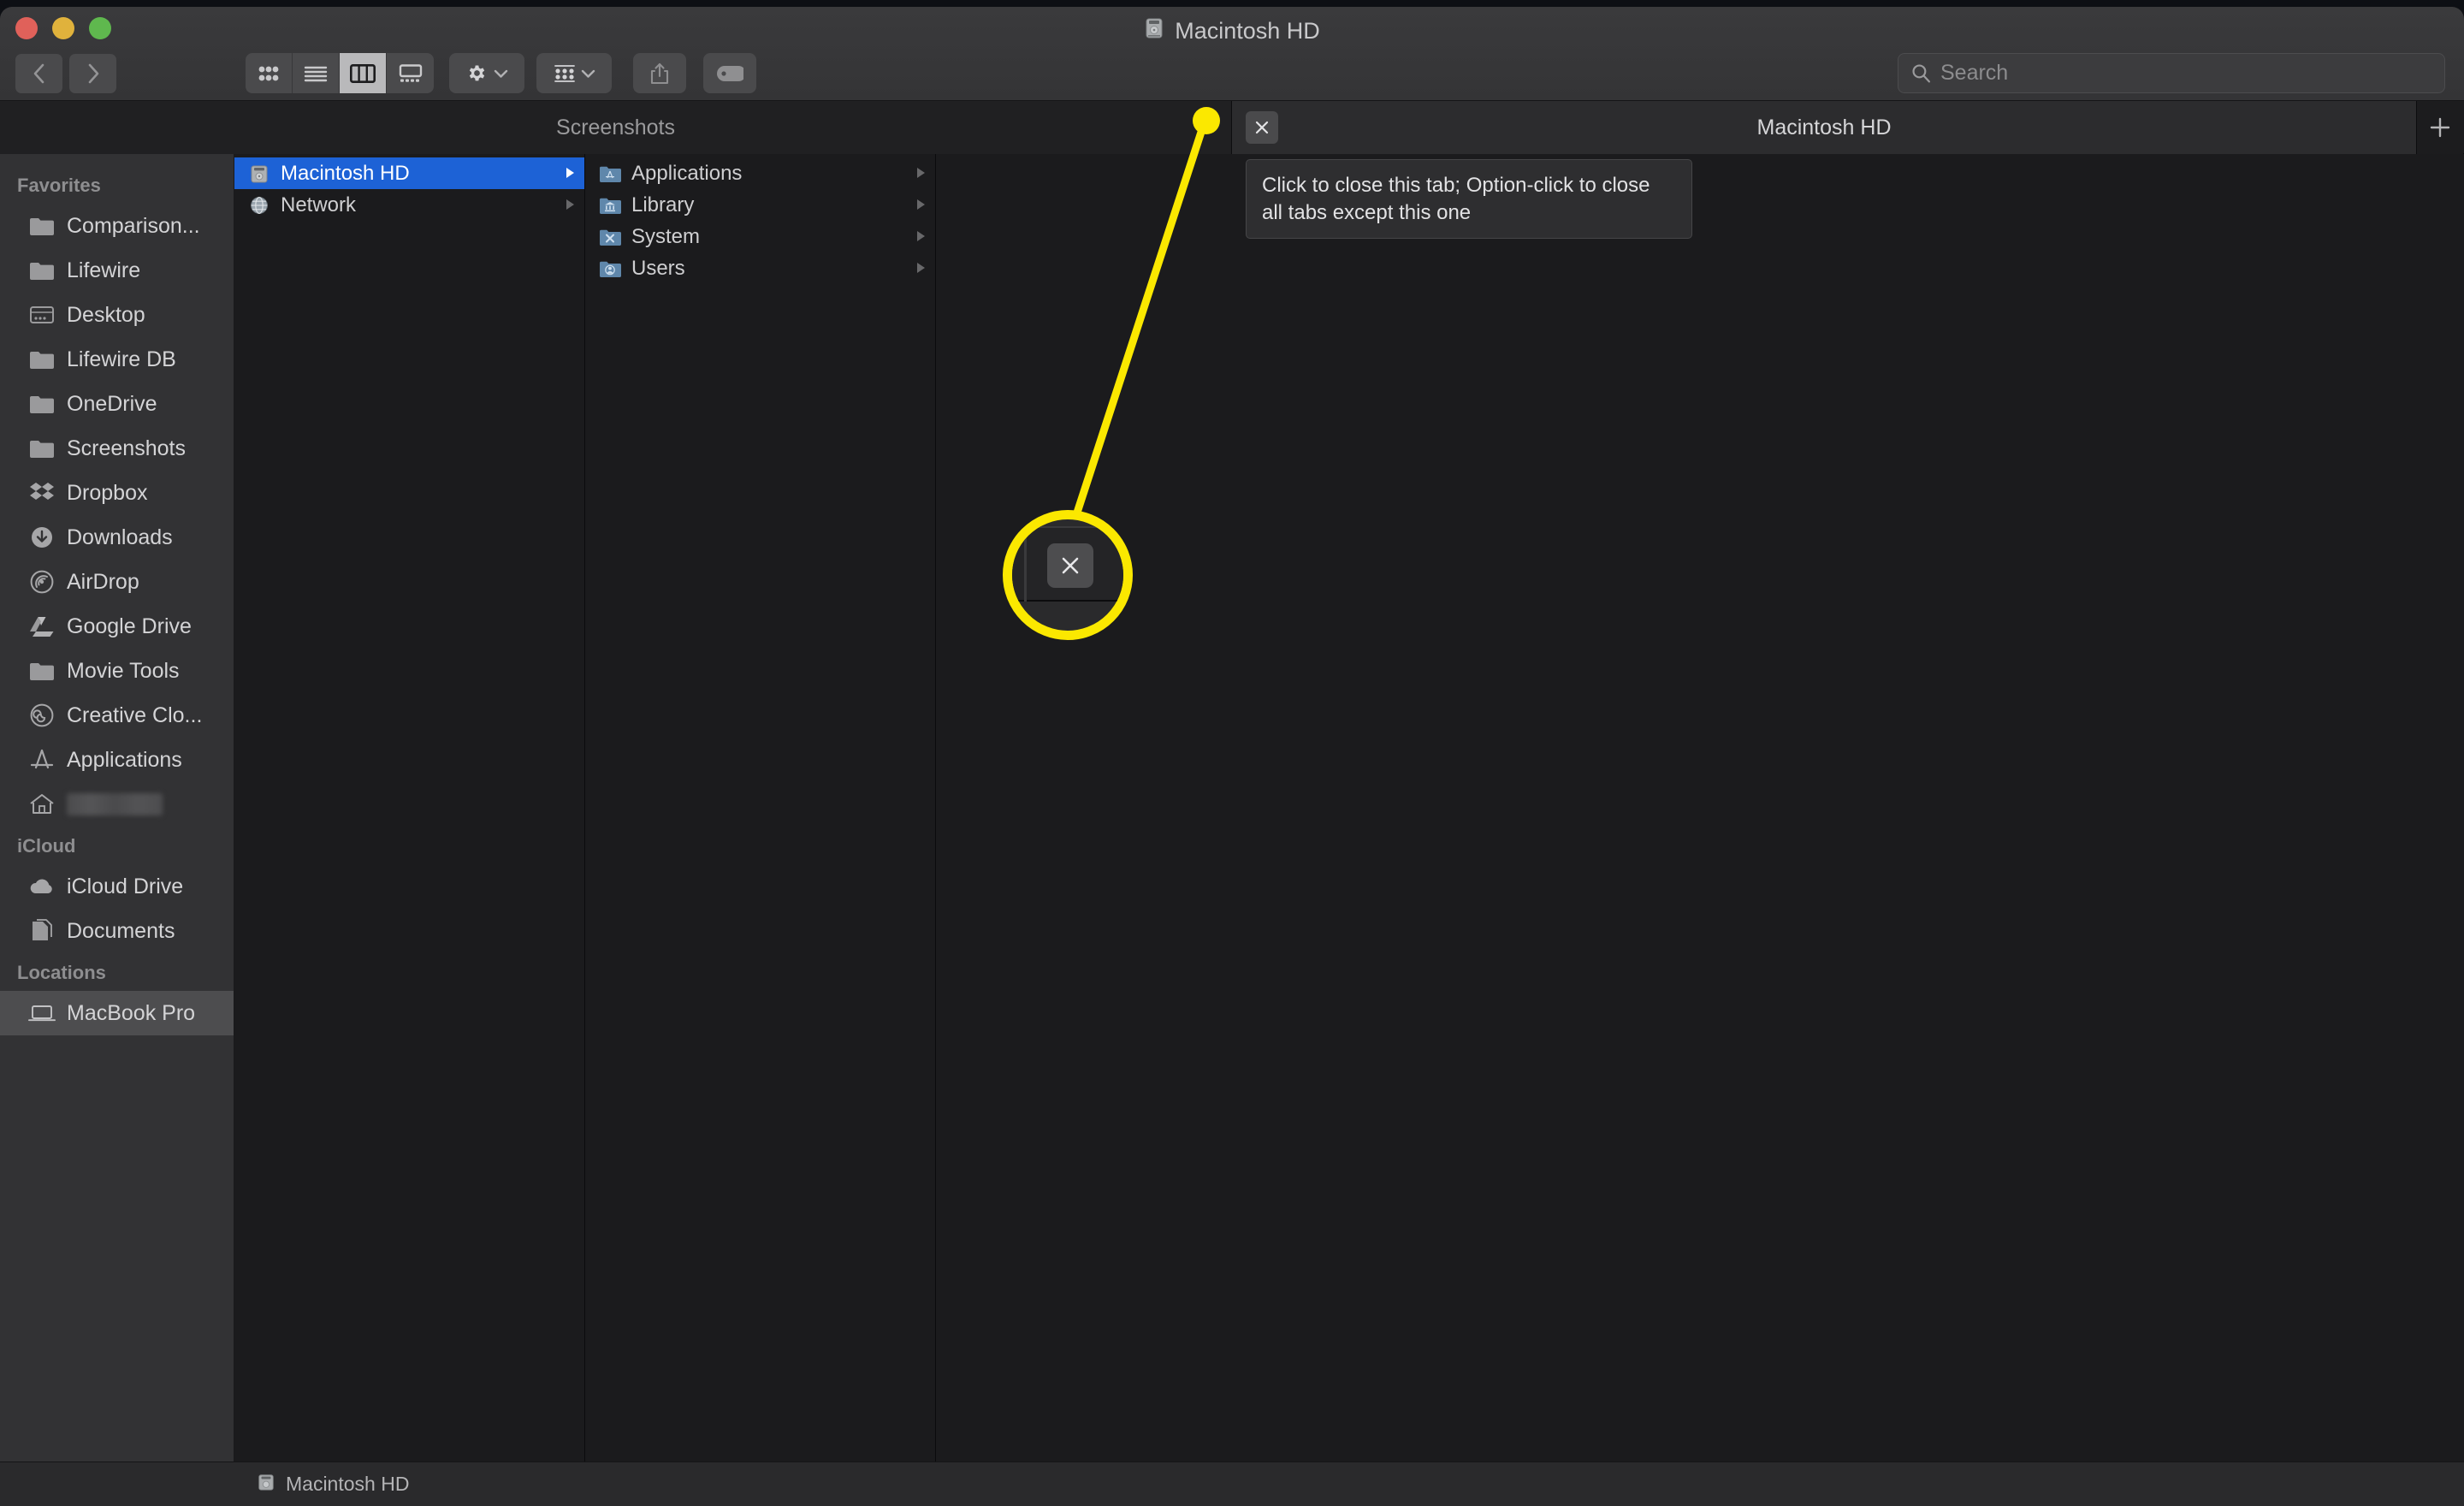 This screenshot has width=2464, height=1506. I want to click on edit-tags-button, so click(729, 73).